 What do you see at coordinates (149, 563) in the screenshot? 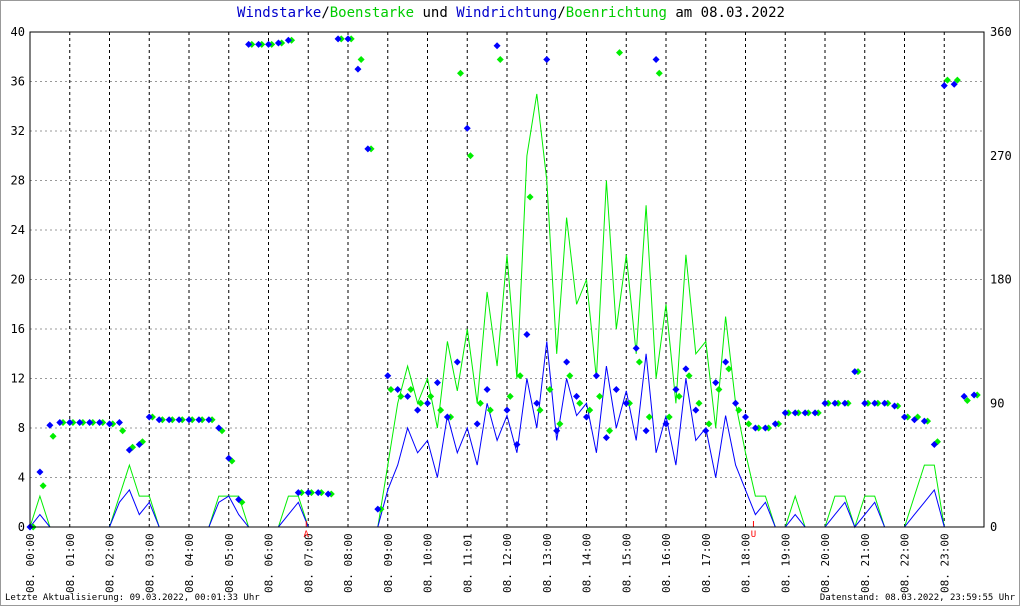
I see `x-tick-label: 08. 03:00` at bounding box center [149, 563].